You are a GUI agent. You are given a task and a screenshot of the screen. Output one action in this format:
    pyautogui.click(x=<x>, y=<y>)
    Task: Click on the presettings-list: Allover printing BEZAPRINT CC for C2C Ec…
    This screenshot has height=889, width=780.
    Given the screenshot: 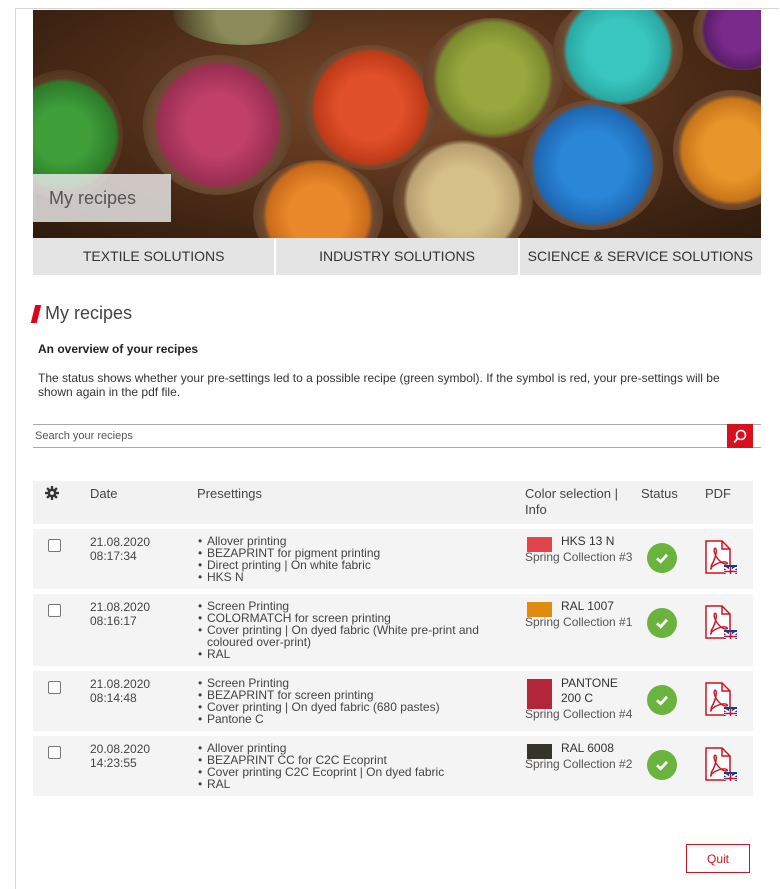 What is the action you would take?
    pyautogui.click(x=355, y=769)
    